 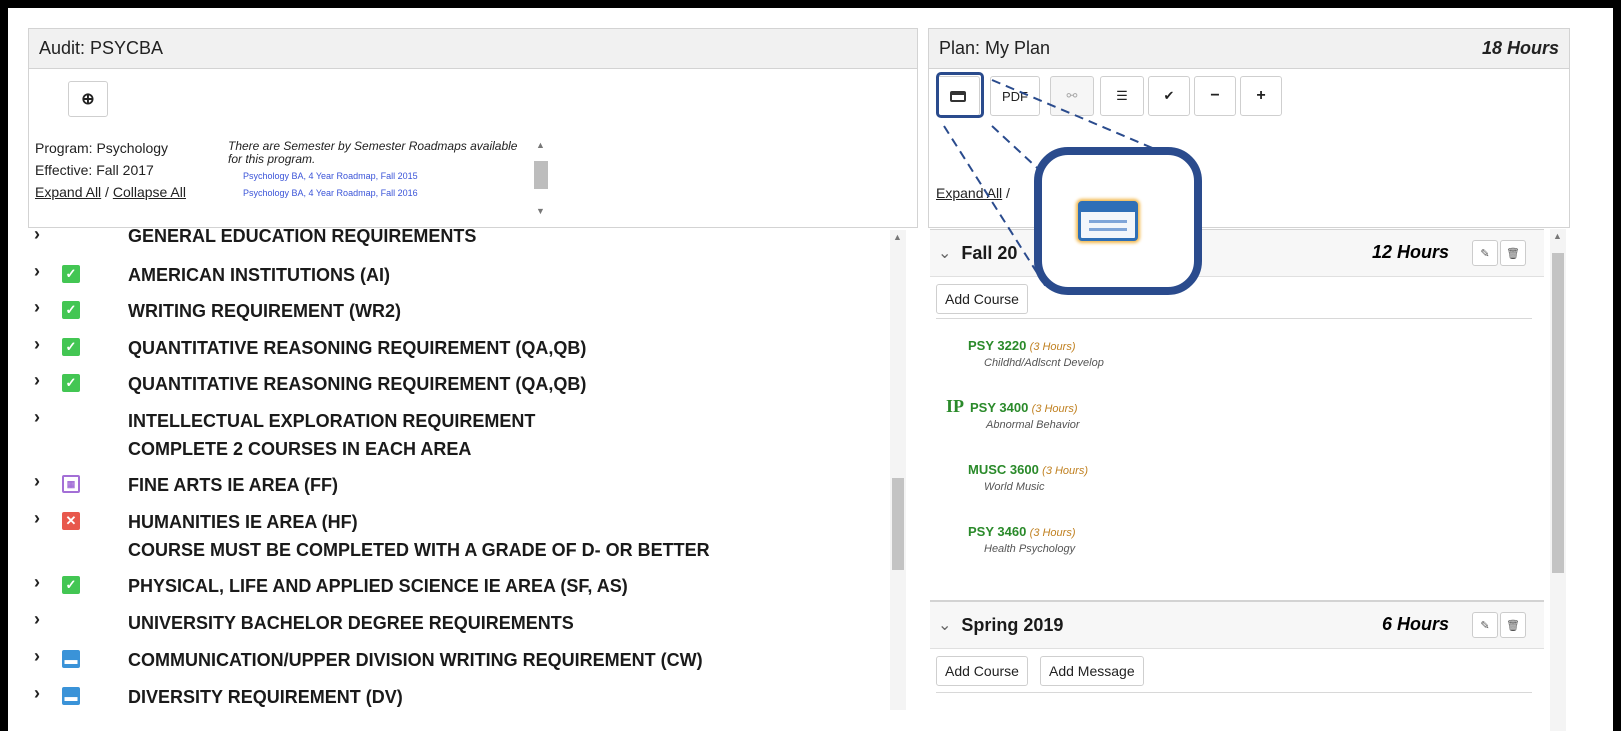 I want to click on zoom-callout, so click(x=1118, y=221).